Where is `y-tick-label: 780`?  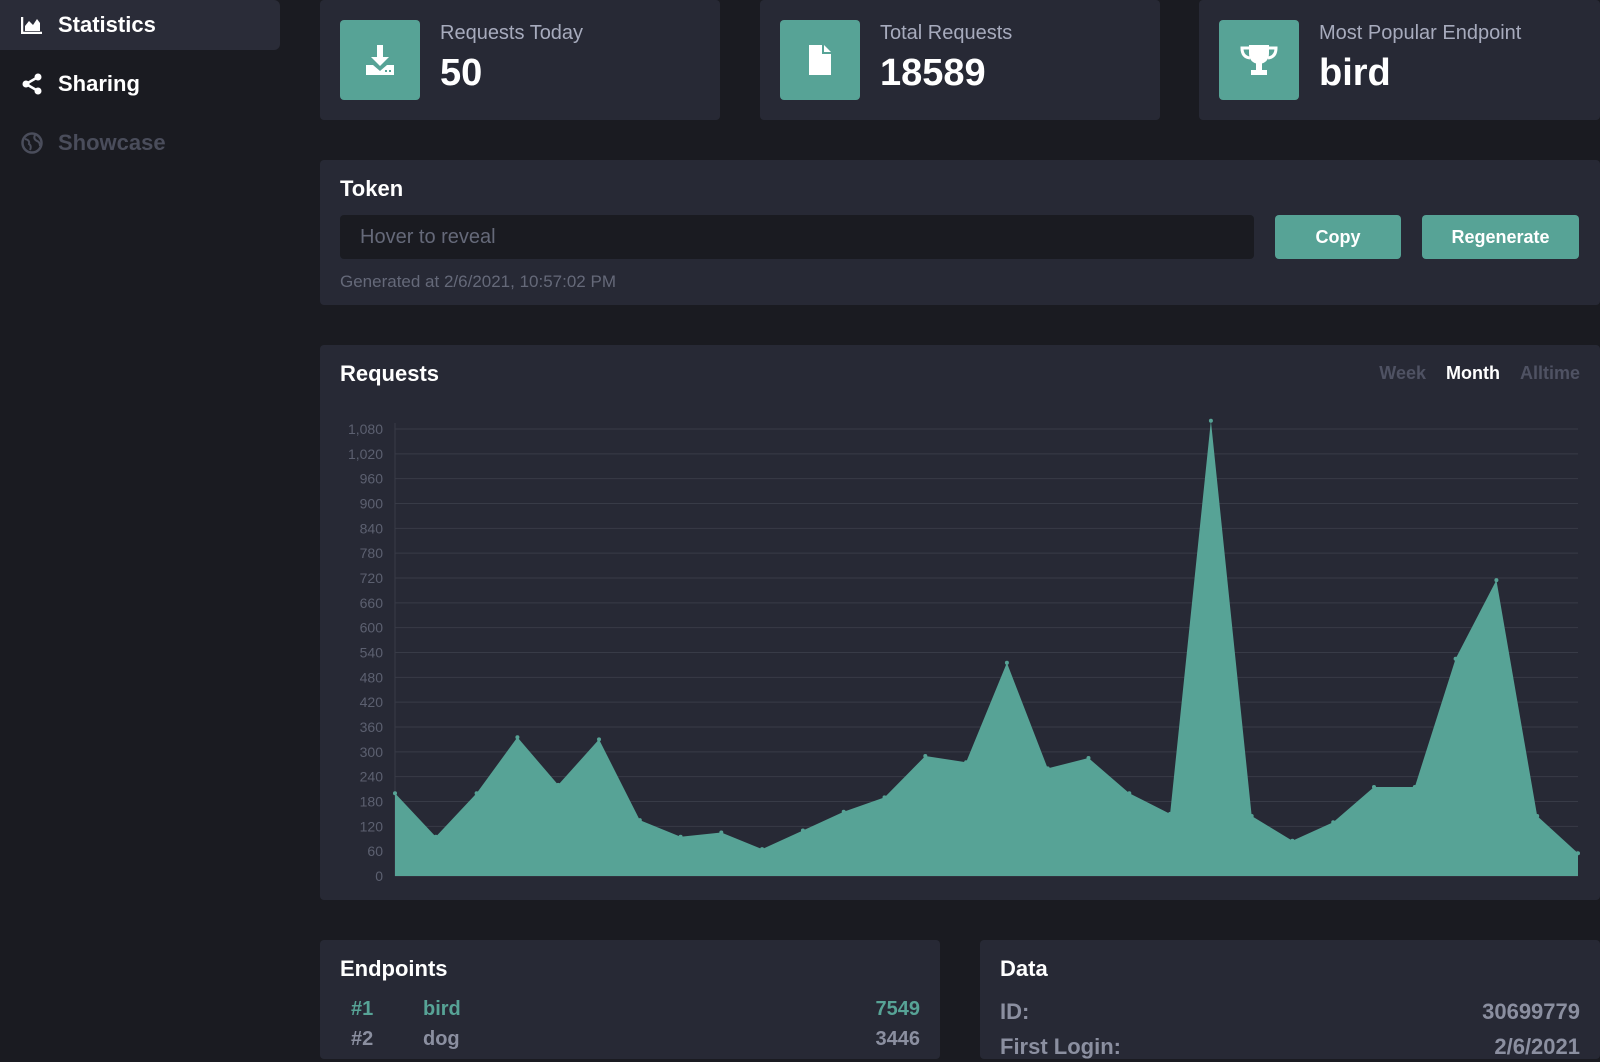 y-tick-label: 780 is located at coordinates (372, 553).